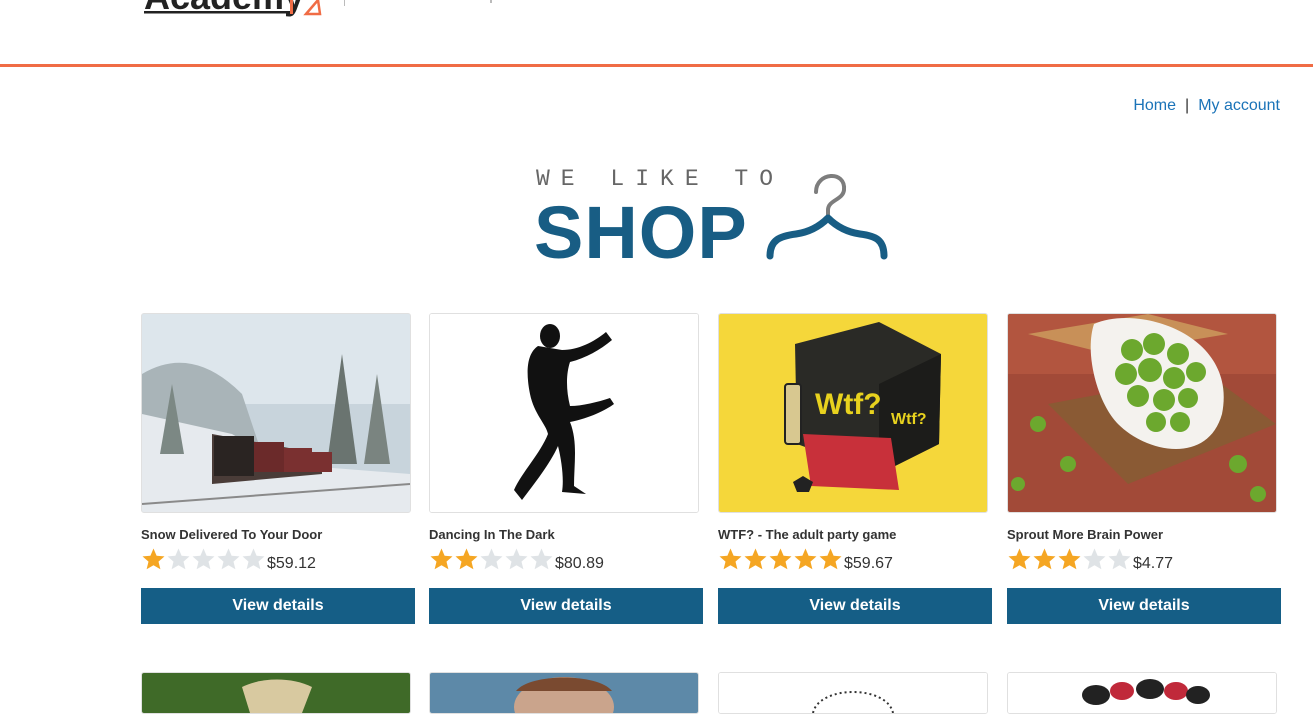 This screenshot has height=714, width=1313. I want to click on product-card: Dancing In The Dark $80.89 View details, so click(566, 468).